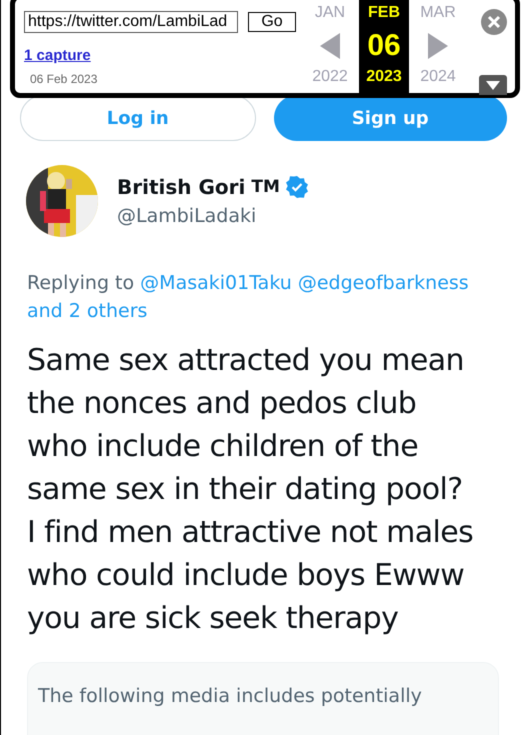 This screenshot has width=526, height=735. I want to click on replying-to-text: Replying to @Masaki01Taku @edgeofbarkness and 2 others, so click(248, 297).